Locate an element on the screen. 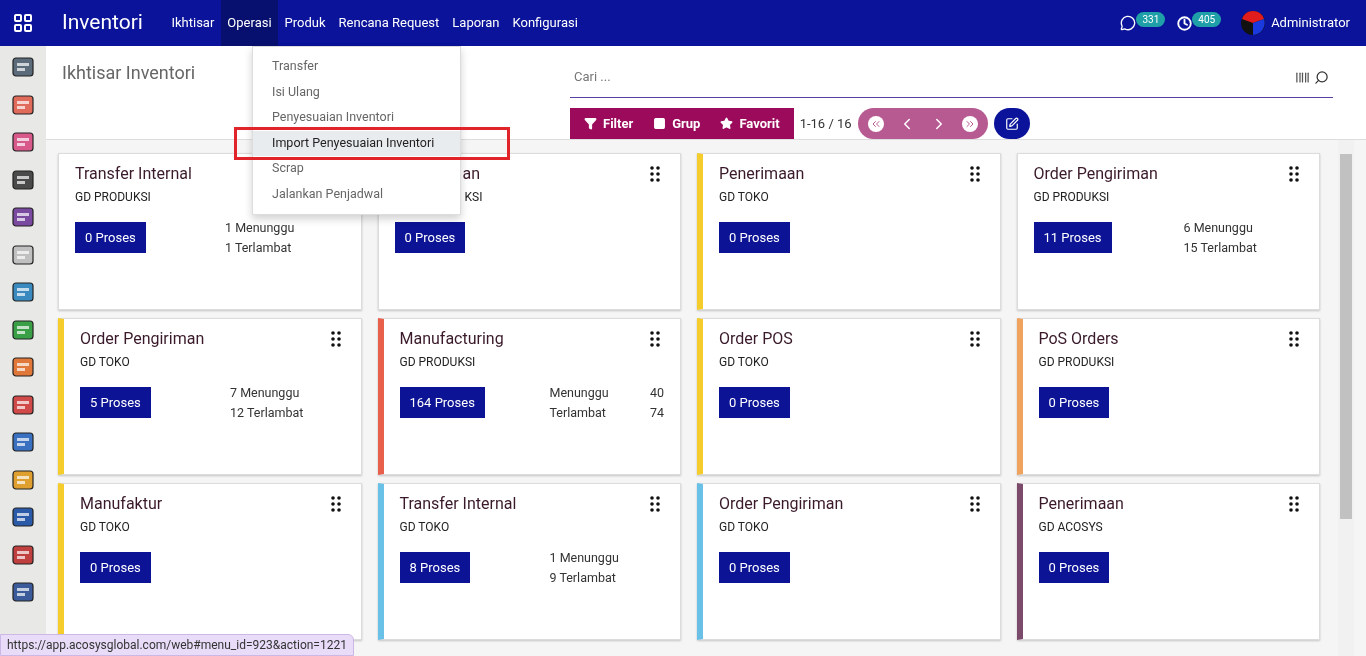  last-page-icon is located at coordinates (969, 123).